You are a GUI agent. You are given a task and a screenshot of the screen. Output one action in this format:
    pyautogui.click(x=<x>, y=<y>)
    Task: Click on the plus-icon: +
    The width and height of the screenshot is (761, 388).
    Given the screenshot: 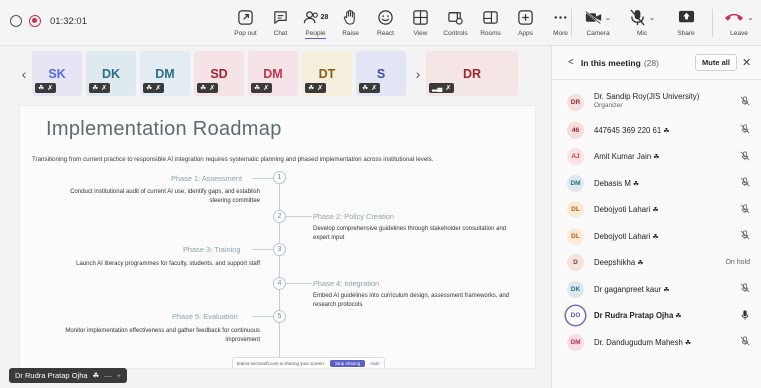 What is the action you would take?
    pyautogui.click(x=119, y=375)
    